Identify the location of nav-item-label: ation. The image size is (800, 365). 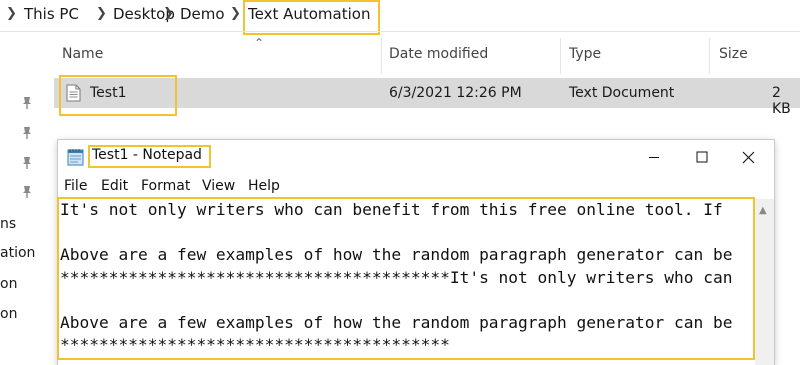
(17, 253).